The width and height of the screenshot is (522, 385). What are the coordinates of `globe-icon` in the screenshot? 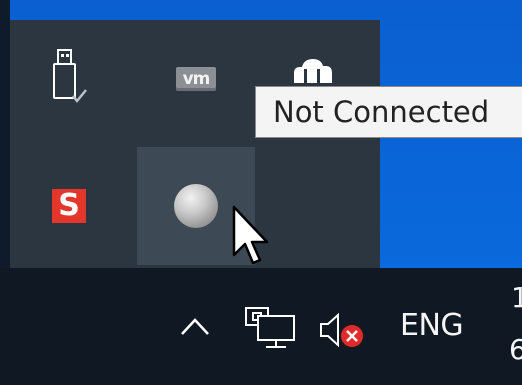 It's located at (196, 206).